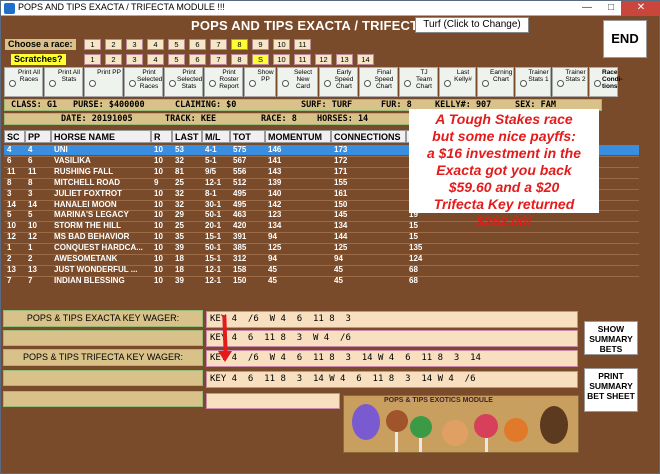 Image resolution: width=660 pixels, height=474 pixels. What do you see at coordinates (103, 338) in the screenshot?
I see `wager-blank-panel` at bounding box center [103, 338].